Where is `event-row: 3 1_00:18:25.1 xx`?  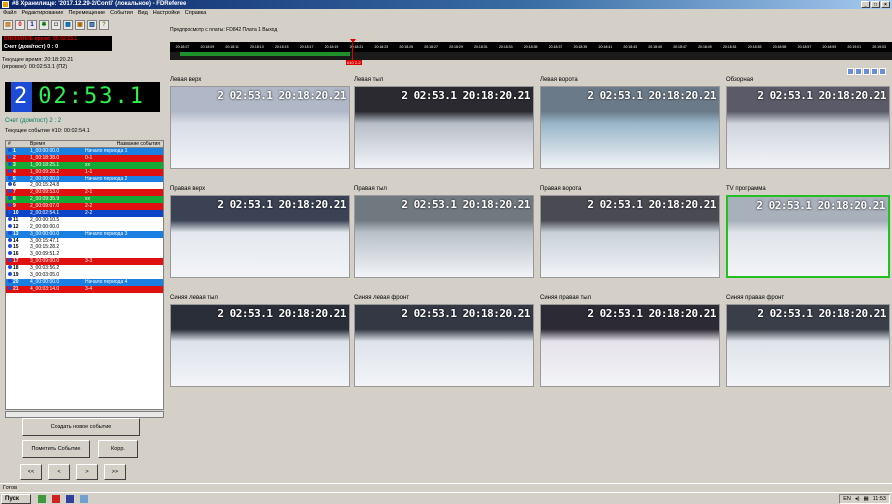 event-row: 3 1_00:18:25.1 xx is located at coordinates (84, 165).